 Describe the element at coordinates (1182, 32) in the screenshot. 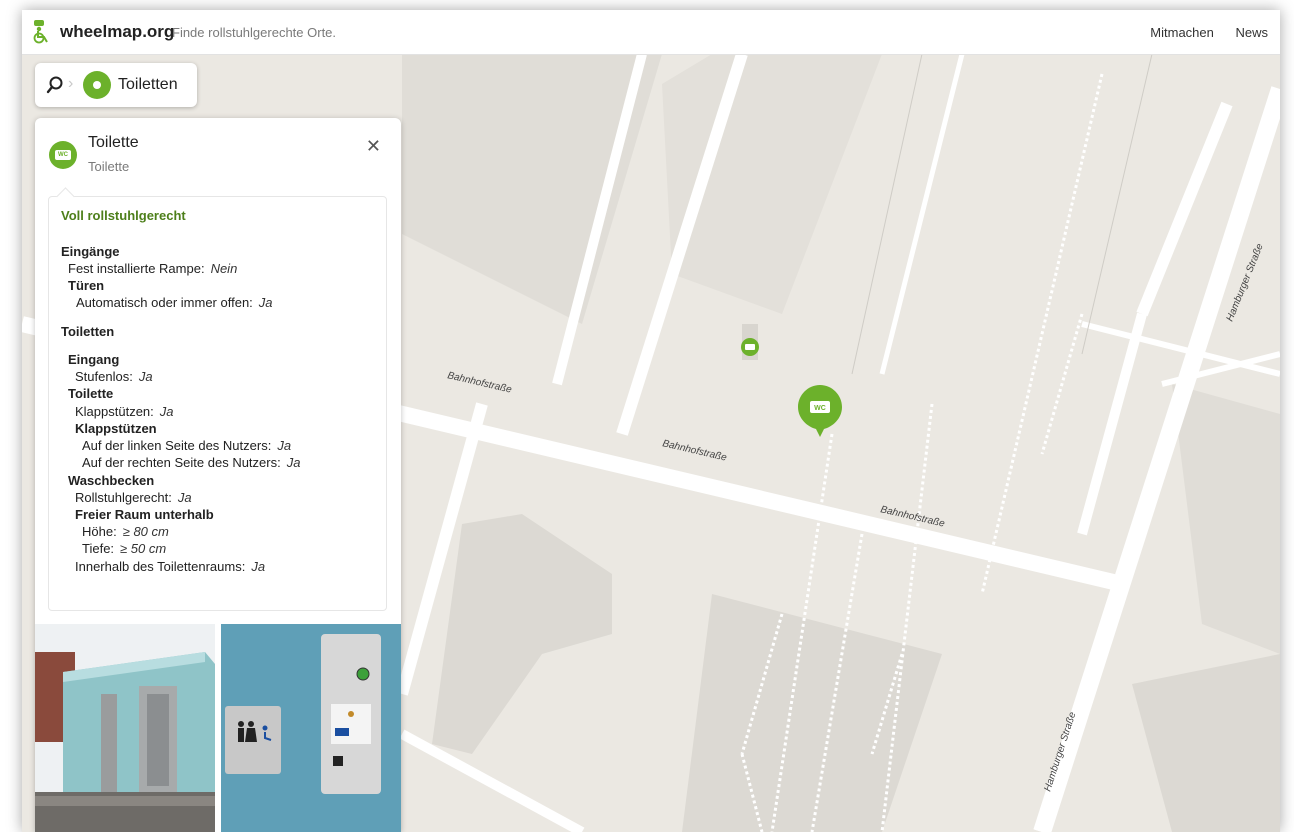

I see `nav-mitmachen: Mitmachen` at that location.